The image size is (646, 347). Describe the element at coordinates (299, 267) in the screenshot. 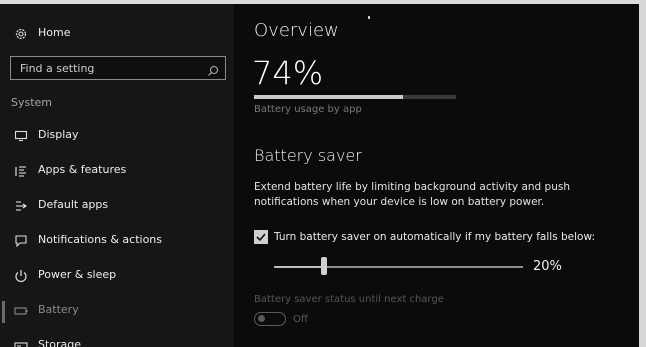

I see `slider-fill` at that location.